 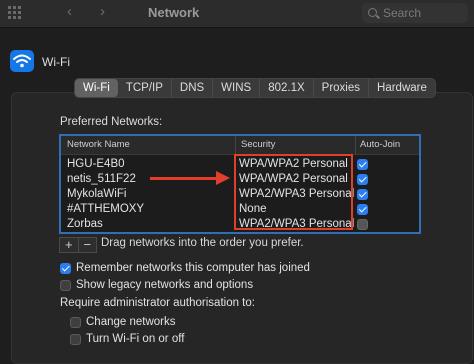 I want to click on search-icon, so click(x=372, y=12).